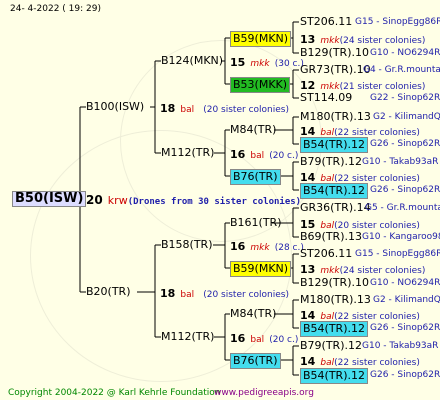  What do you see at coordinates (401, 237) in the screenshot?
I see `queen-g4-info: G10 - Kangaroo98R` at bounding box center [401, 237].